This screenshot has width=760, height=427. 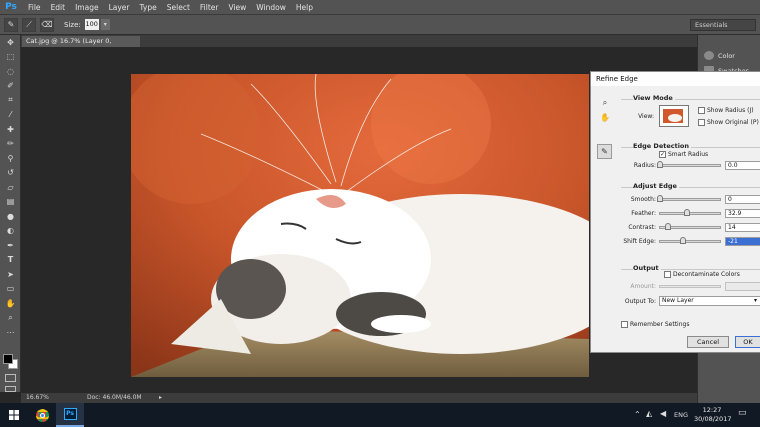 What do you see at coordinates (709, 301) in the screenshot?
I see `output-to-select: New Layer ▾` at bounding box center [709, 301].